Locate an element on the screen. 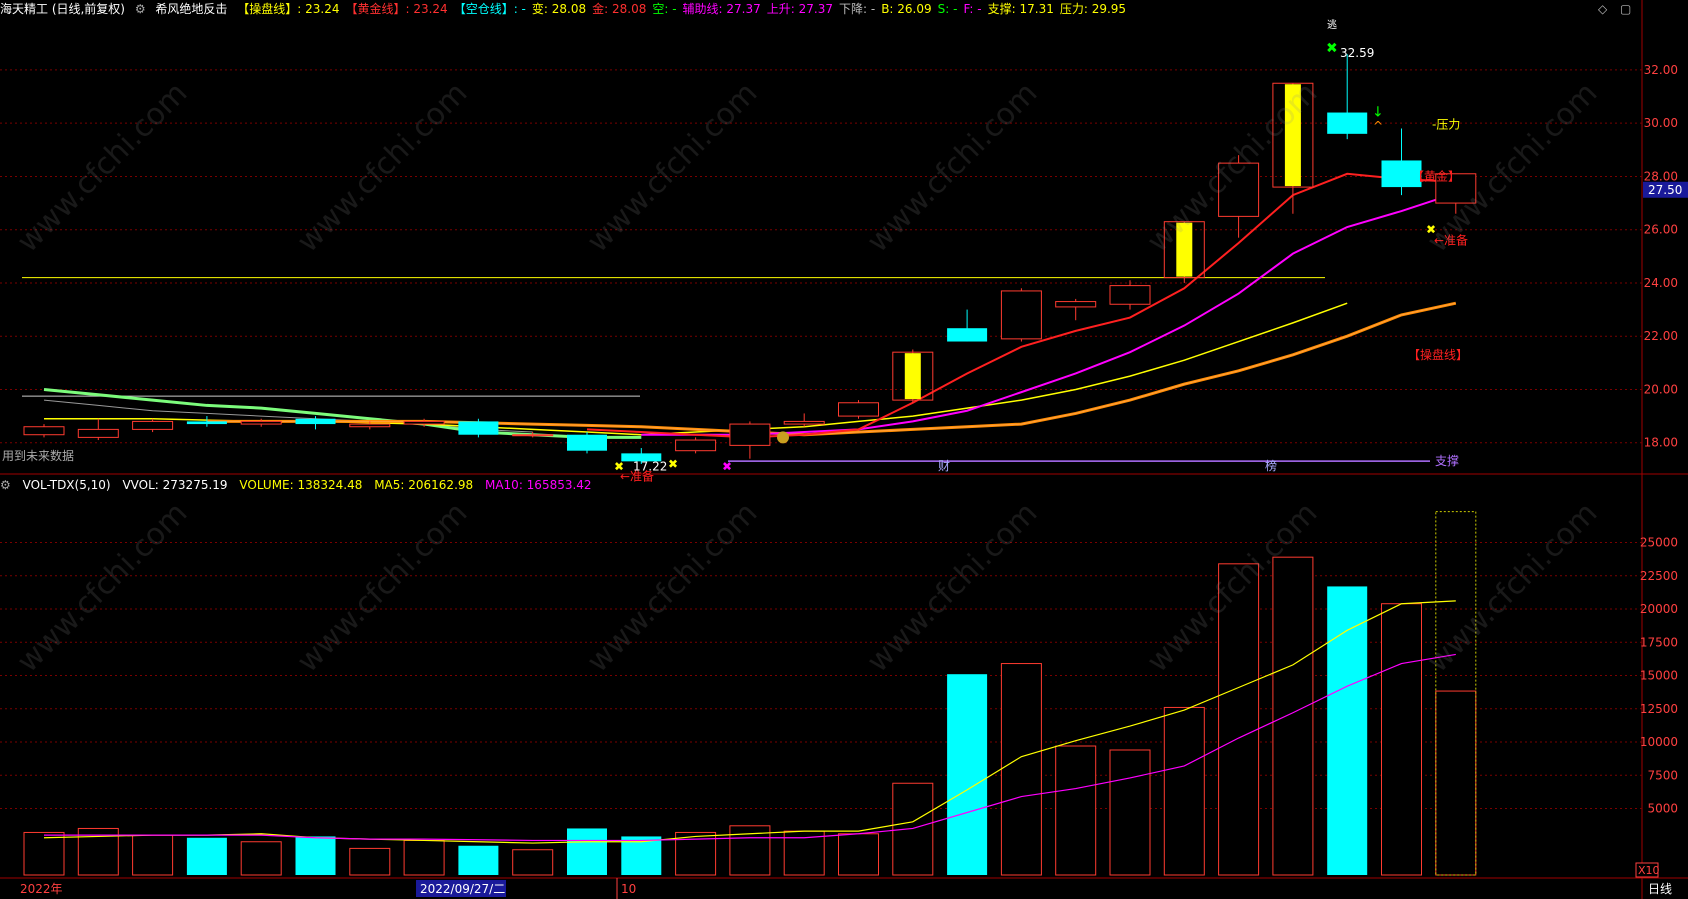 This screenshot has width=1688, height=899. jin-line is located at coordinates (831, 369).